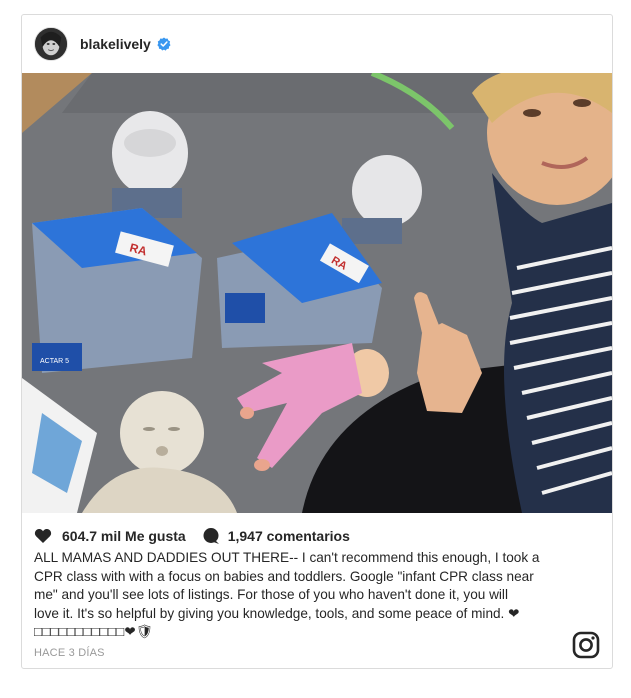  What do you see at coordinates (289, 536) in the screenshot?
I see `comments-count: 1,947 comentarios` at bounding box center [289, 536].